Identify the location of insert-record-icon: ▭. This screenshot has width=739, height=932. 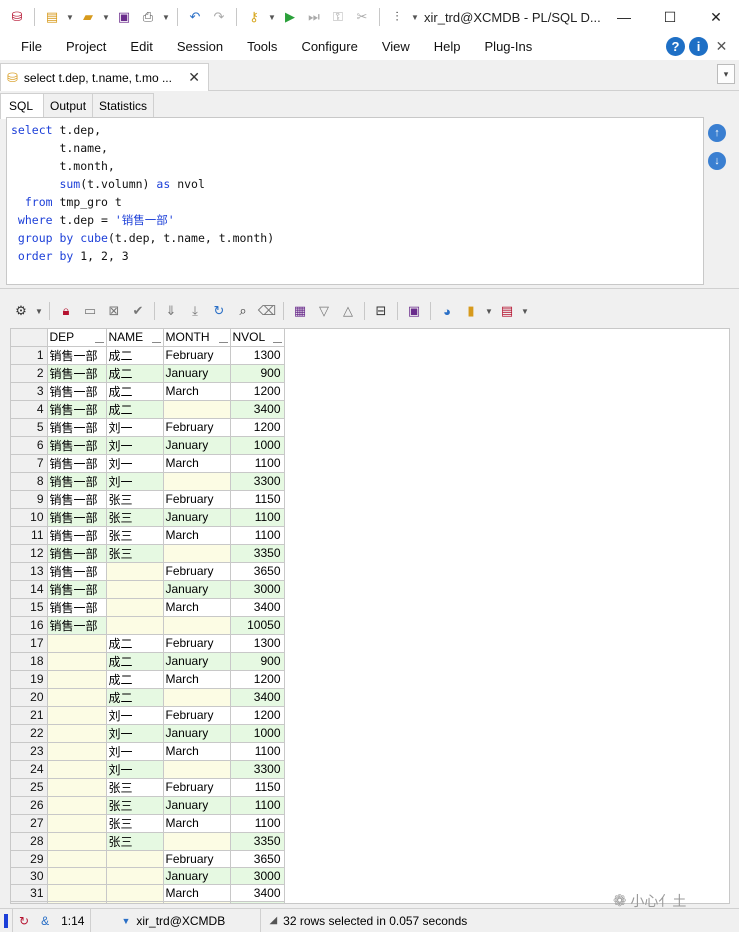
(90, 311).